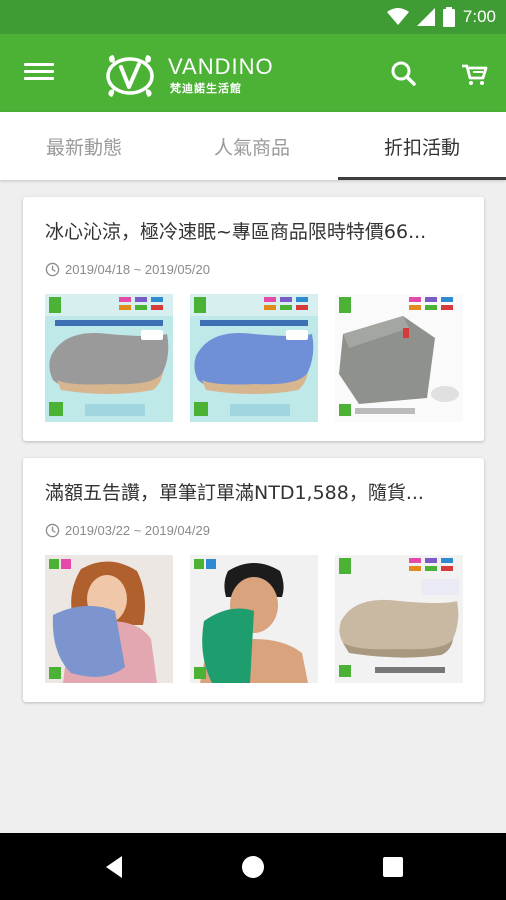  I want to click on gray-pillow-image, so click(109, 358).